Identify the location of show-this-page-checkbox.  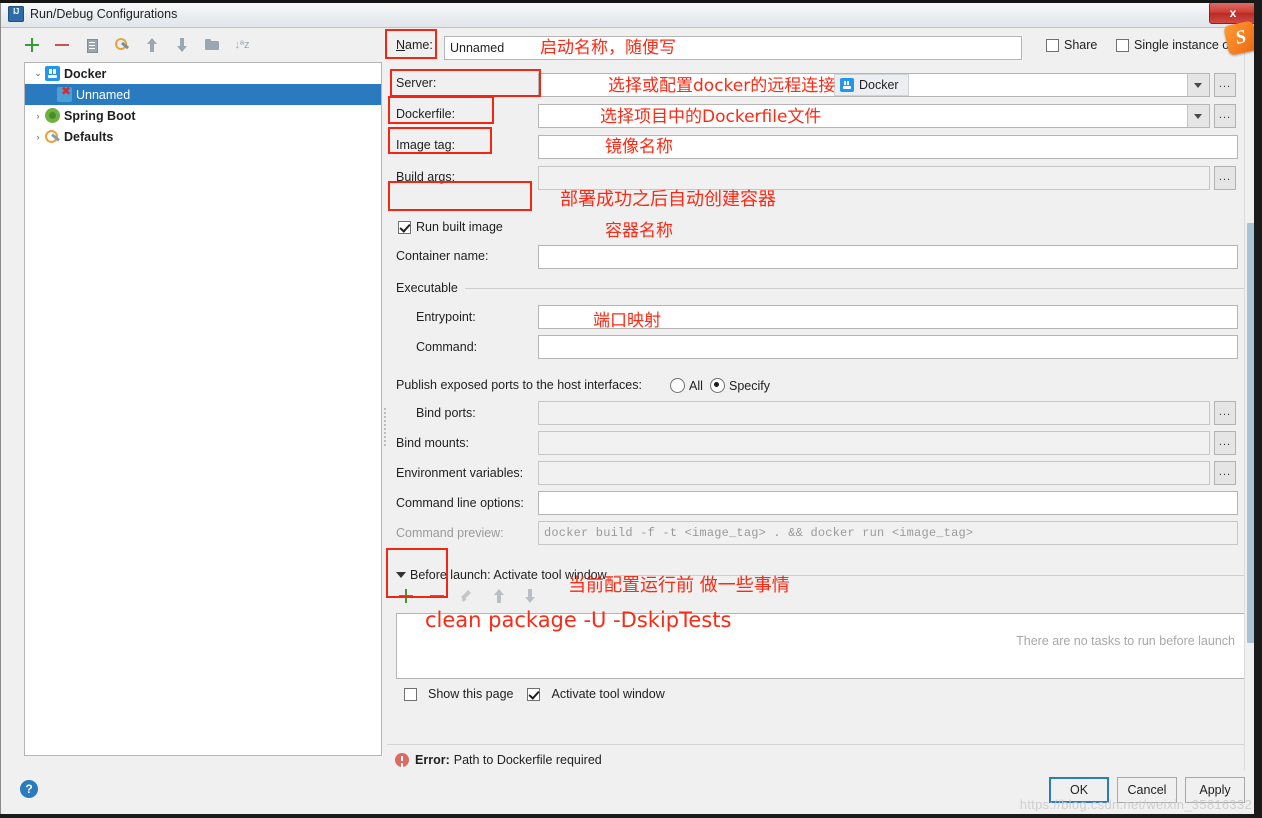
(410, 694).